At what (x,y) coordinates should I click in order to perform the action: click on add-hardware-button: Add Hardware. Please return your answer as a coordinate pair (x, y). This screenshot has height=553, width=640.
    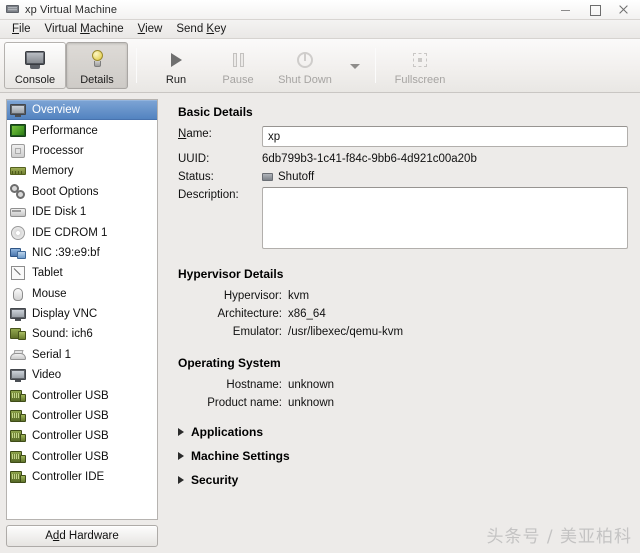
    Looking at the image, I should click on (82, 536).